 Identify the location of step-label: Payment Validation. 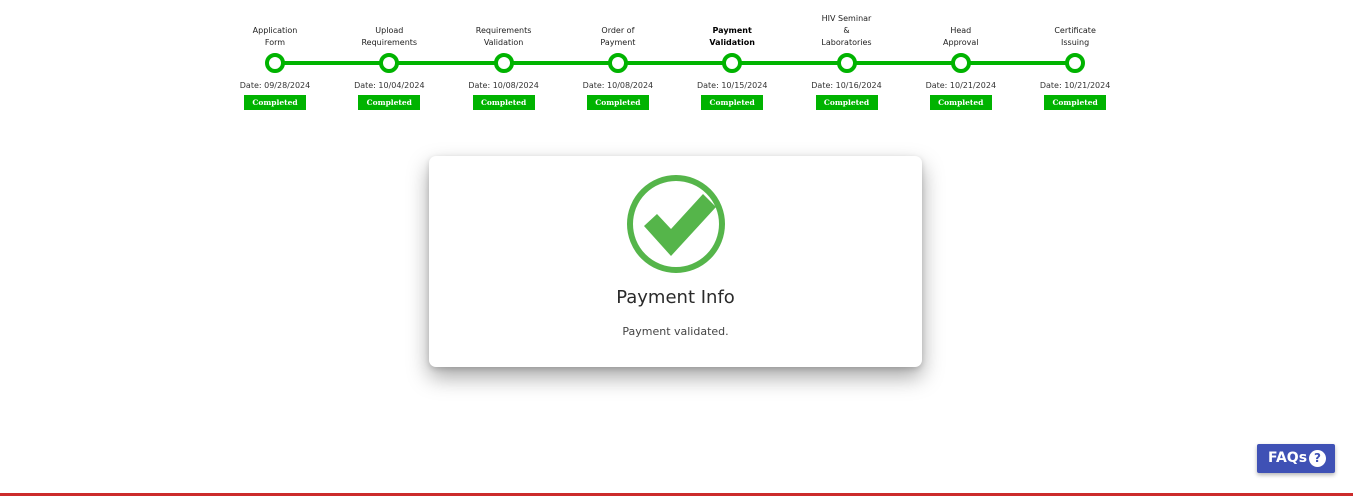
(732, 36).